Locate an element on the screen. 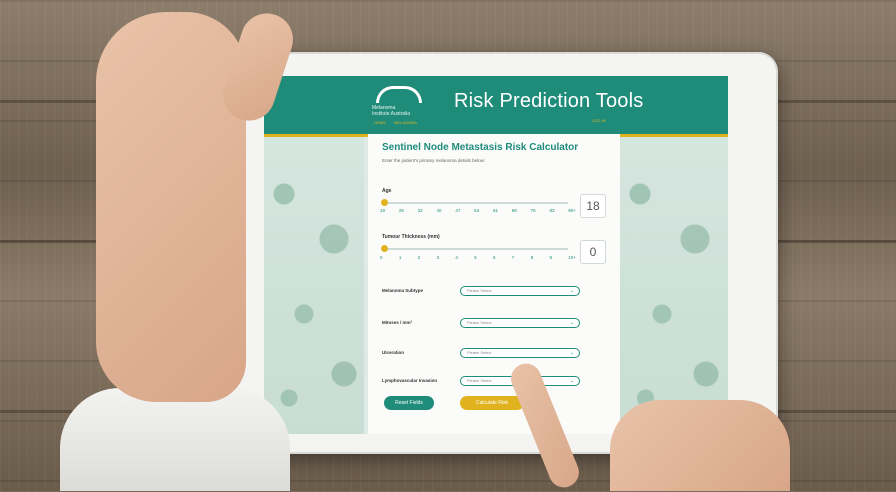 This screenshot has height=492, width=896. subtype-select: Please Select ⌄ is located at coordinates (520, 291).